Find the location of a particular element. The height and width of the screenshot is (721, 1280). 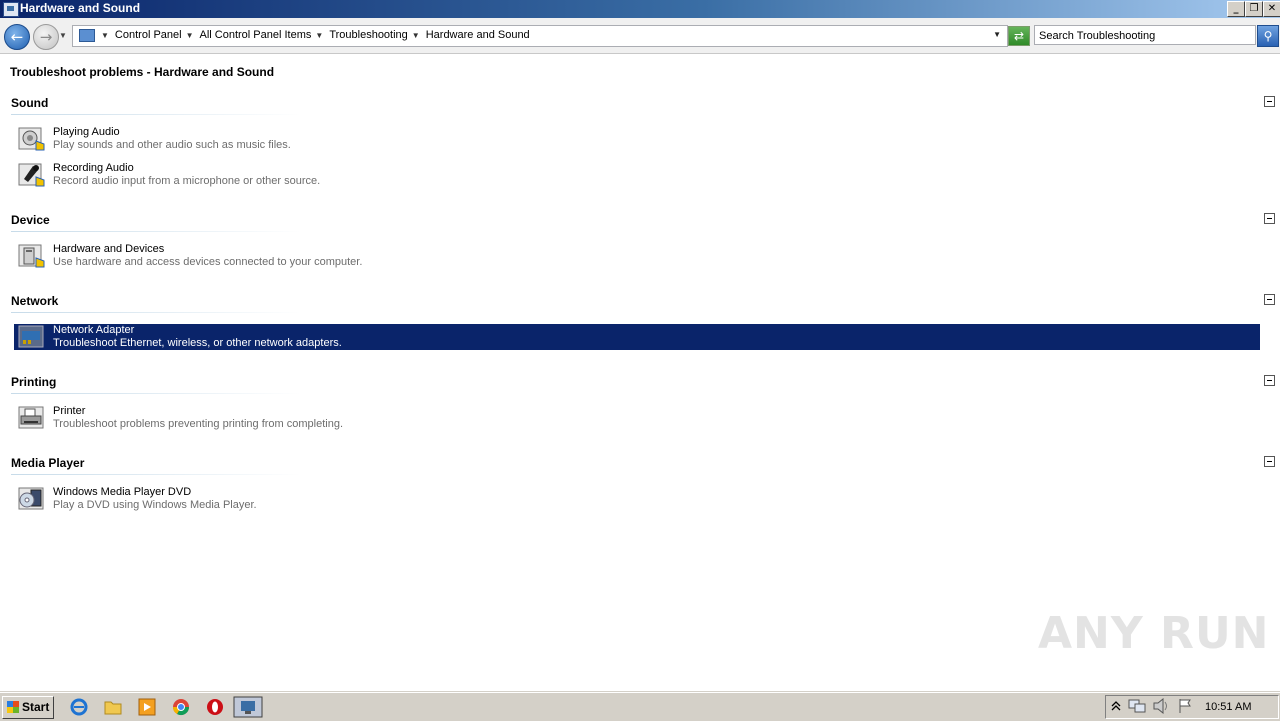

title-bar: Hardware and Sound _ ❐ ✕ is located at coordinates (640, 9).